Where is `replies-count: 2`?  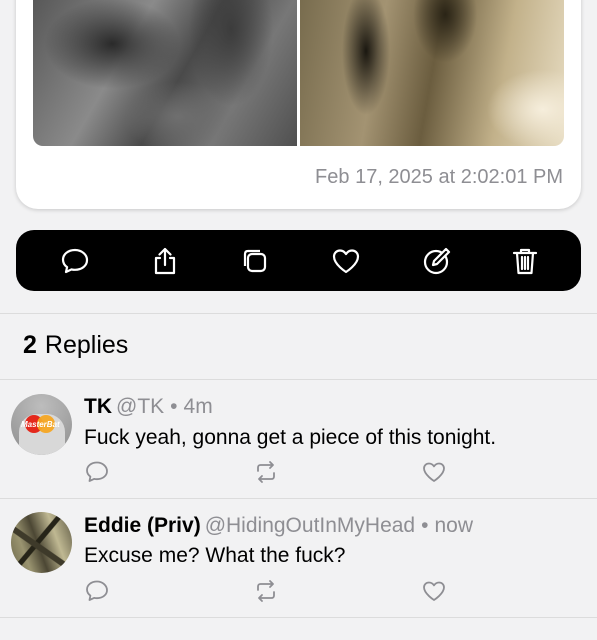 replies-count: 2 is located at coordinates (30, 345).